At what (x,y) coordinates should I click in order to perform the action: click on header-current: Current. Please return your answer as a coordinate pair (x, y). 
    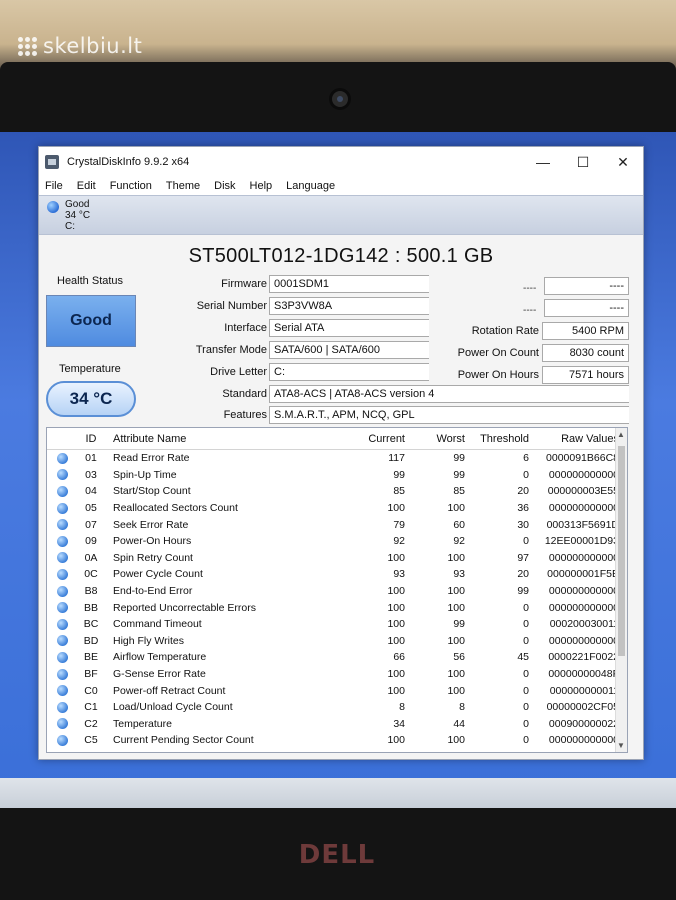
    Looking at the image, I should click on (375, 439).